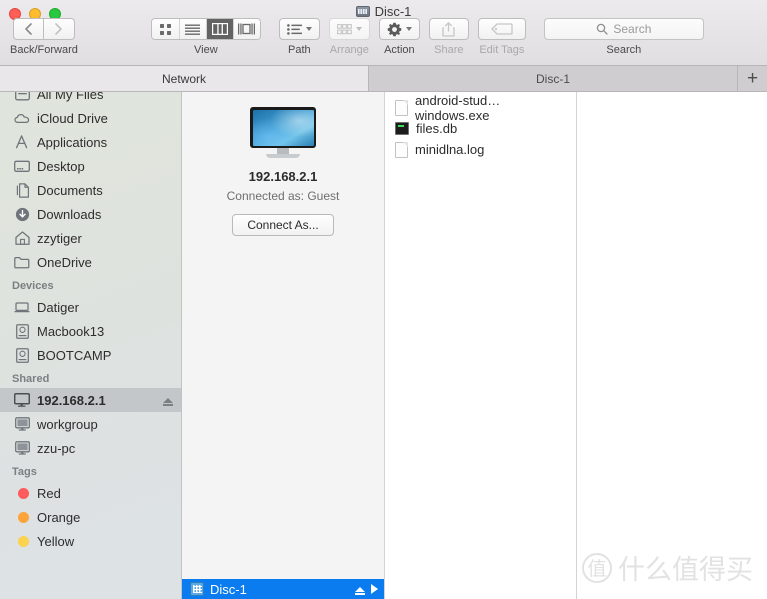 This screenshot has height=599, width=767. What do you see at coordinates (408, 29) in the screenshot?
I see `chevron-down-icon` at bounding box center [408, 29].